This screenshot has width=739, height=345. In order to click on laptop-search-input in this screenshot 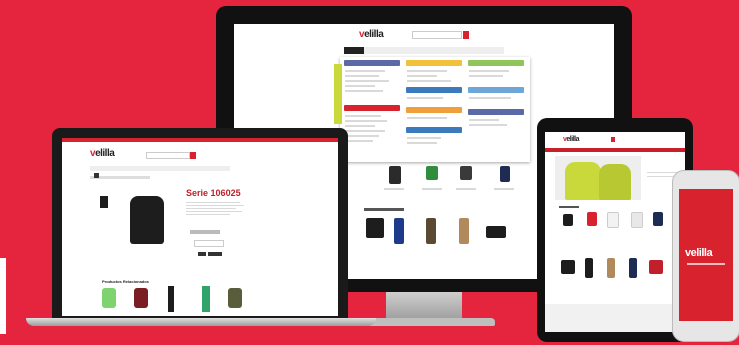, I will do `click(168, 155)`.